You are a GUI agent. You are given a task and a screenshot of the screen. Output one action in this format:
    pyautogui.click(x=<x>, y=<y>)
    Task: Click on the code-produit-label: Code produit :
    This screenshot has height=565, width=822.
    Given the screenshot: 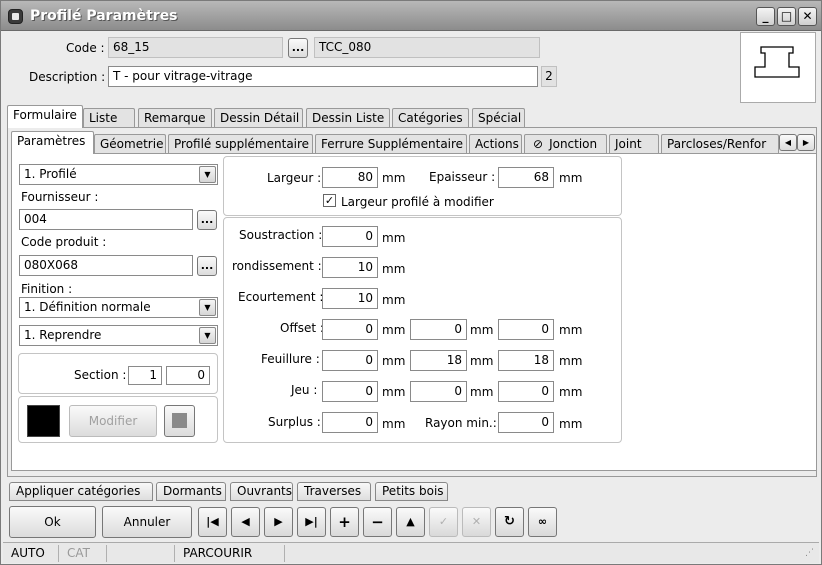 What is the action you would take?
    pyautogui.click(x=64, y=242)
    